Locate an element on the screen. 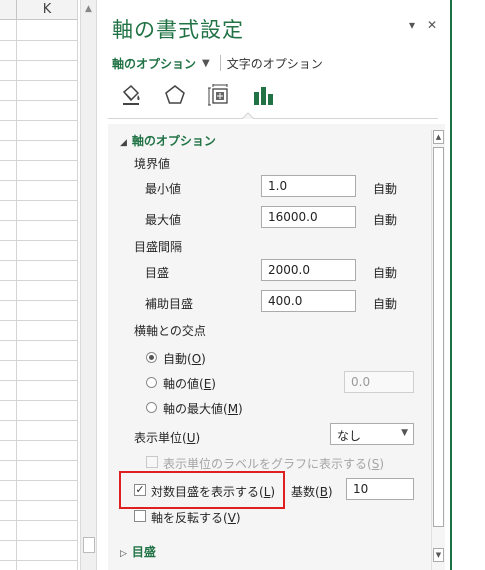  minor-unit-label: 補助目盛 is located at coordinates (169, 304).